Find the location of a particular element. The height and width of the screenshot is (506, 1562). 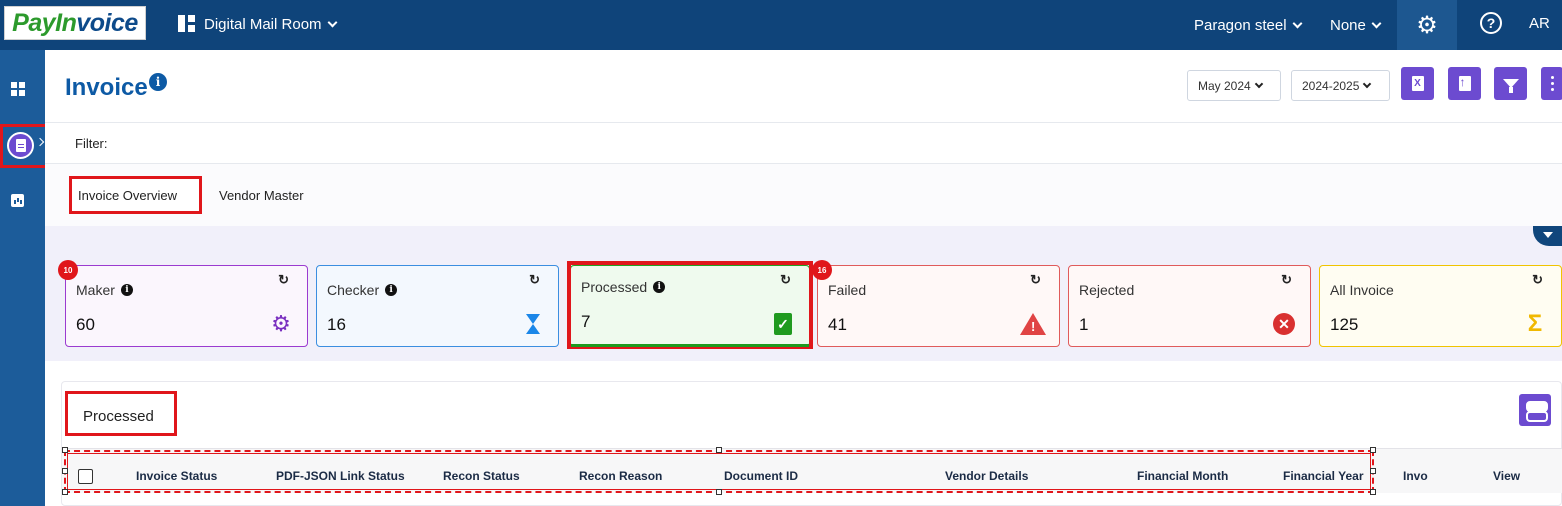

excel-file-icon: X is located at coordinates (1417, 83).